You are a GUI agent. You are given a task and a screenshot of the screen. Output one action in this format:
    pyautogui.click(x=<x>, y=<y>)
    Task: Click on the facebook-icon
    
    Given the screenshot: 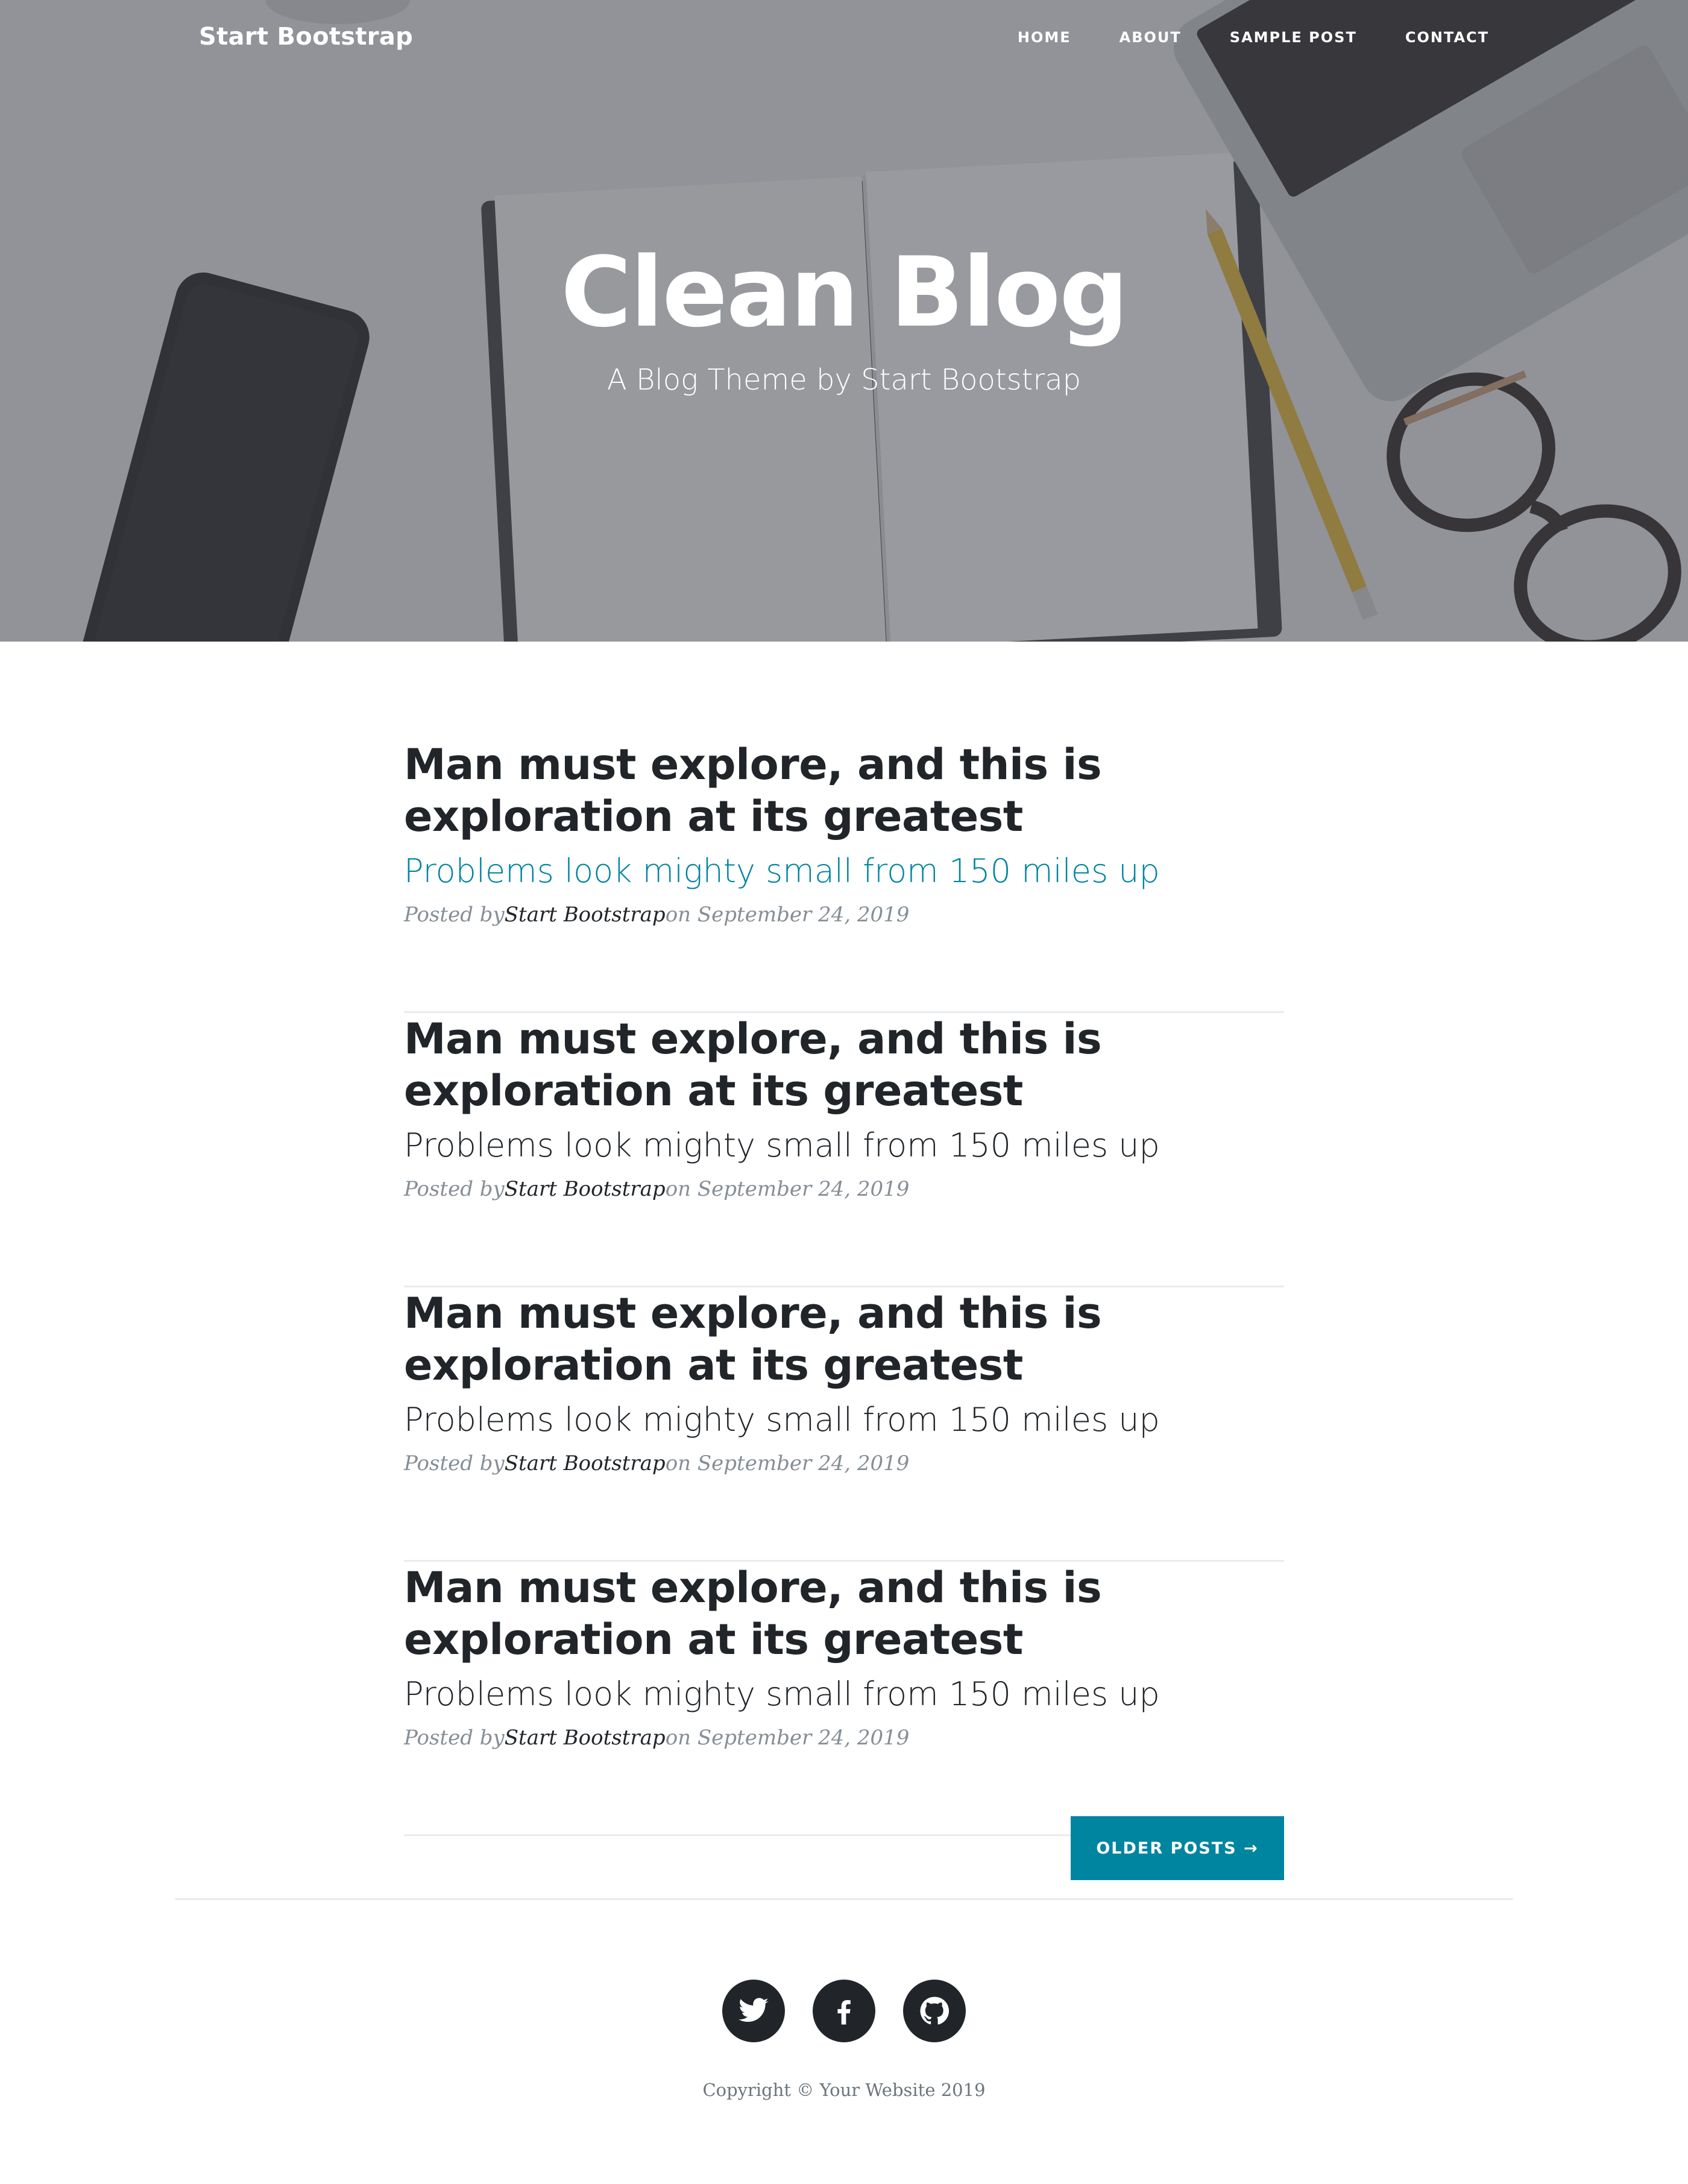 What is the action you would take?
    pyautogui.click(x=844, y=2013)
    